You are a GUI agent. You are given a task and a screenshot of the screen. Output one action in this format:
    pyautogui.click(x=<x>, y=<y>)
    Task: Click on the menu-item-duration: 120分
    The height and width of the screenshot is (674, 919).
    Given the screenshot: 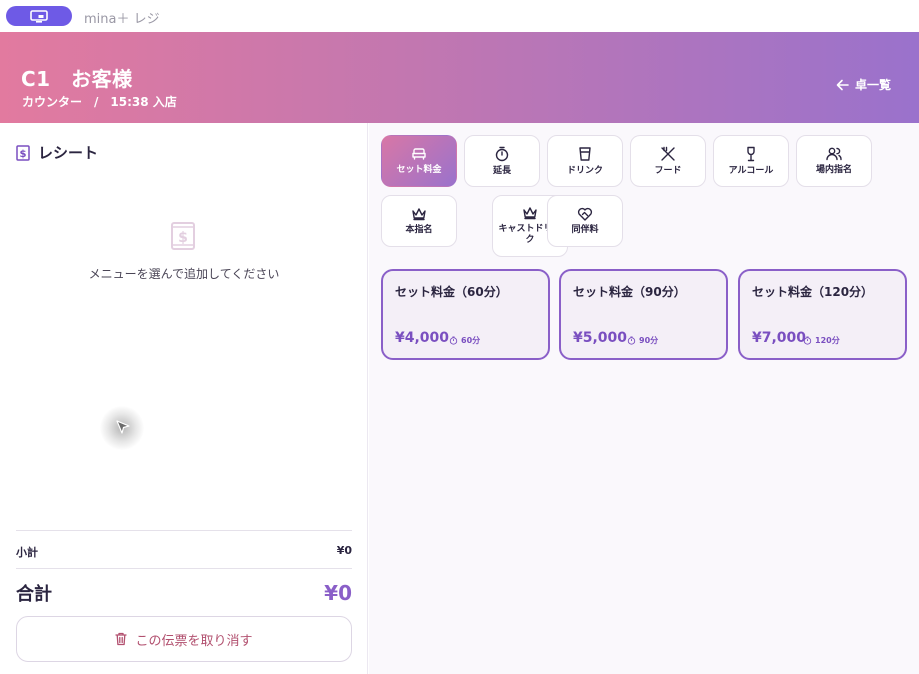 What is the action you would take?
    pyautogui.click(x=821, y=340)
    